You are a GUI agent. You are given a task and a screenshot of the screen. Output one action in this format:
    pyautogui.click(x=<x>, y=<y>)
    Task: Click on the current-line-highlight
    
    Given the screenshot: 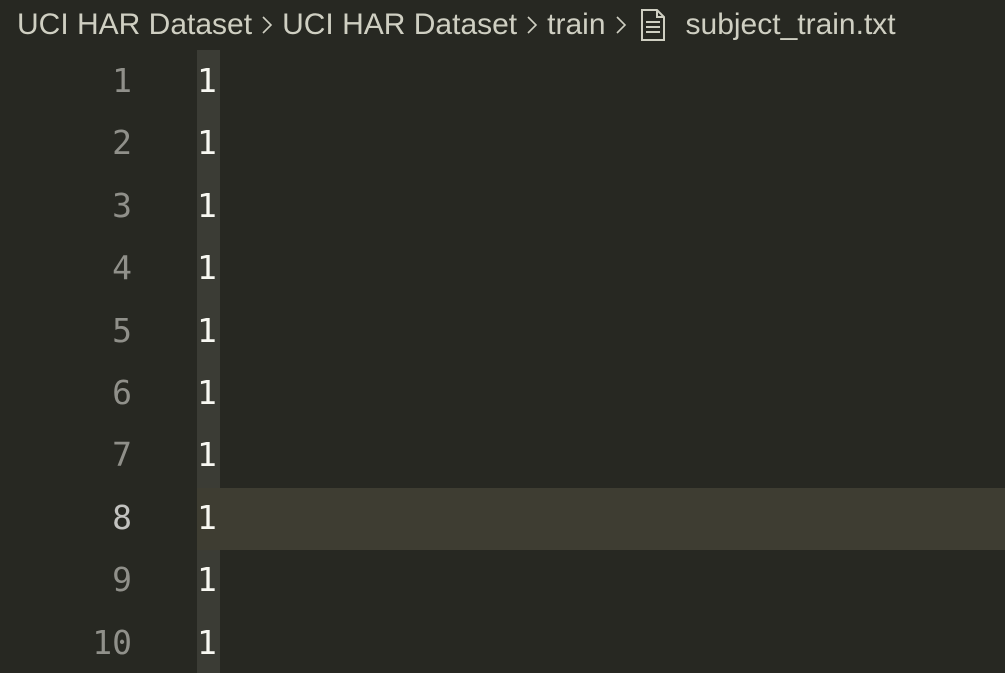 What is the action you would take?
    pyautogui.click(x=601, y=519)
    